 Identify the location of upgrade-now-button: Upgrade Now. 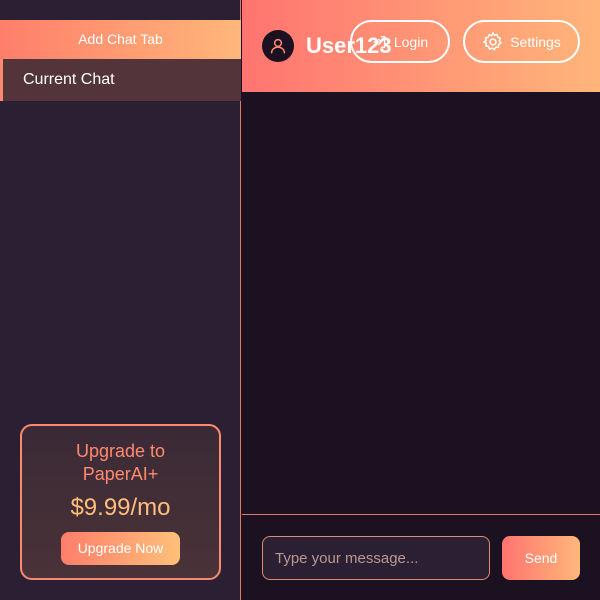
(120, 548).